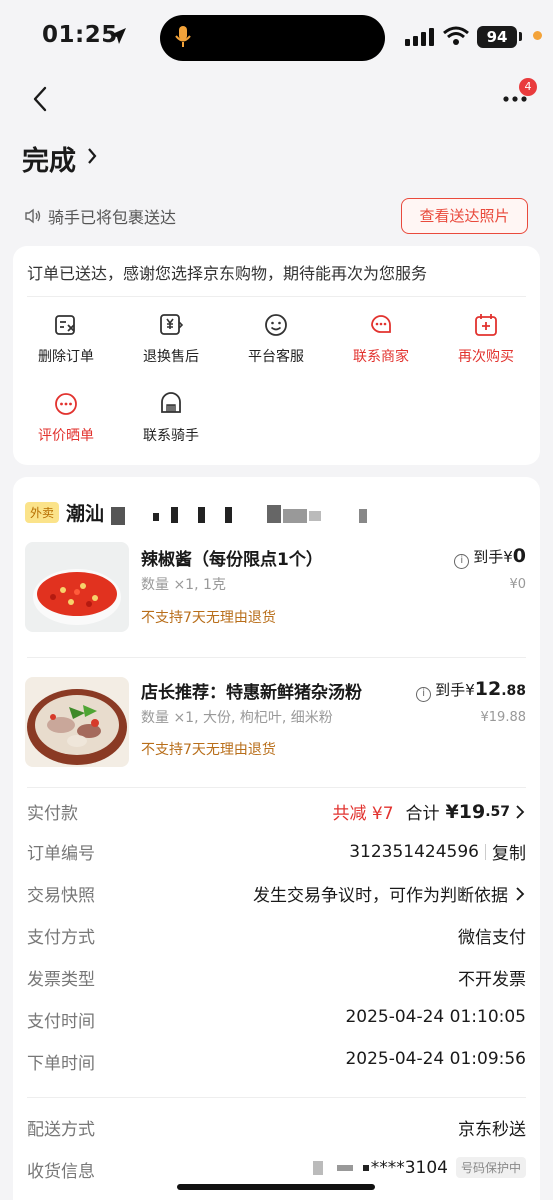 This screenshot has height=1200, width=553. I want to click on paid-amount-row: 实付款 共减 ¥7 合计 ¥19 .57, so click(276, 813).